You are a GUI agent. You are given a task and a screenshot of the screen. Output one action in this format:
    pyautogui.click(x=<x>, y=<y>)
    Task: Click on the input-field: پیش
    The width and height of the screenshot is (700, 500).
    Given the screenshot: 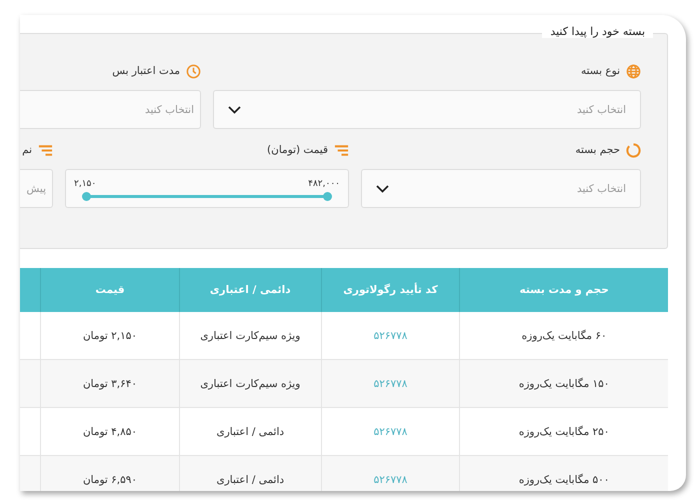 What is the action you would take?
    pyautogui.click(x=36, y=188)
    